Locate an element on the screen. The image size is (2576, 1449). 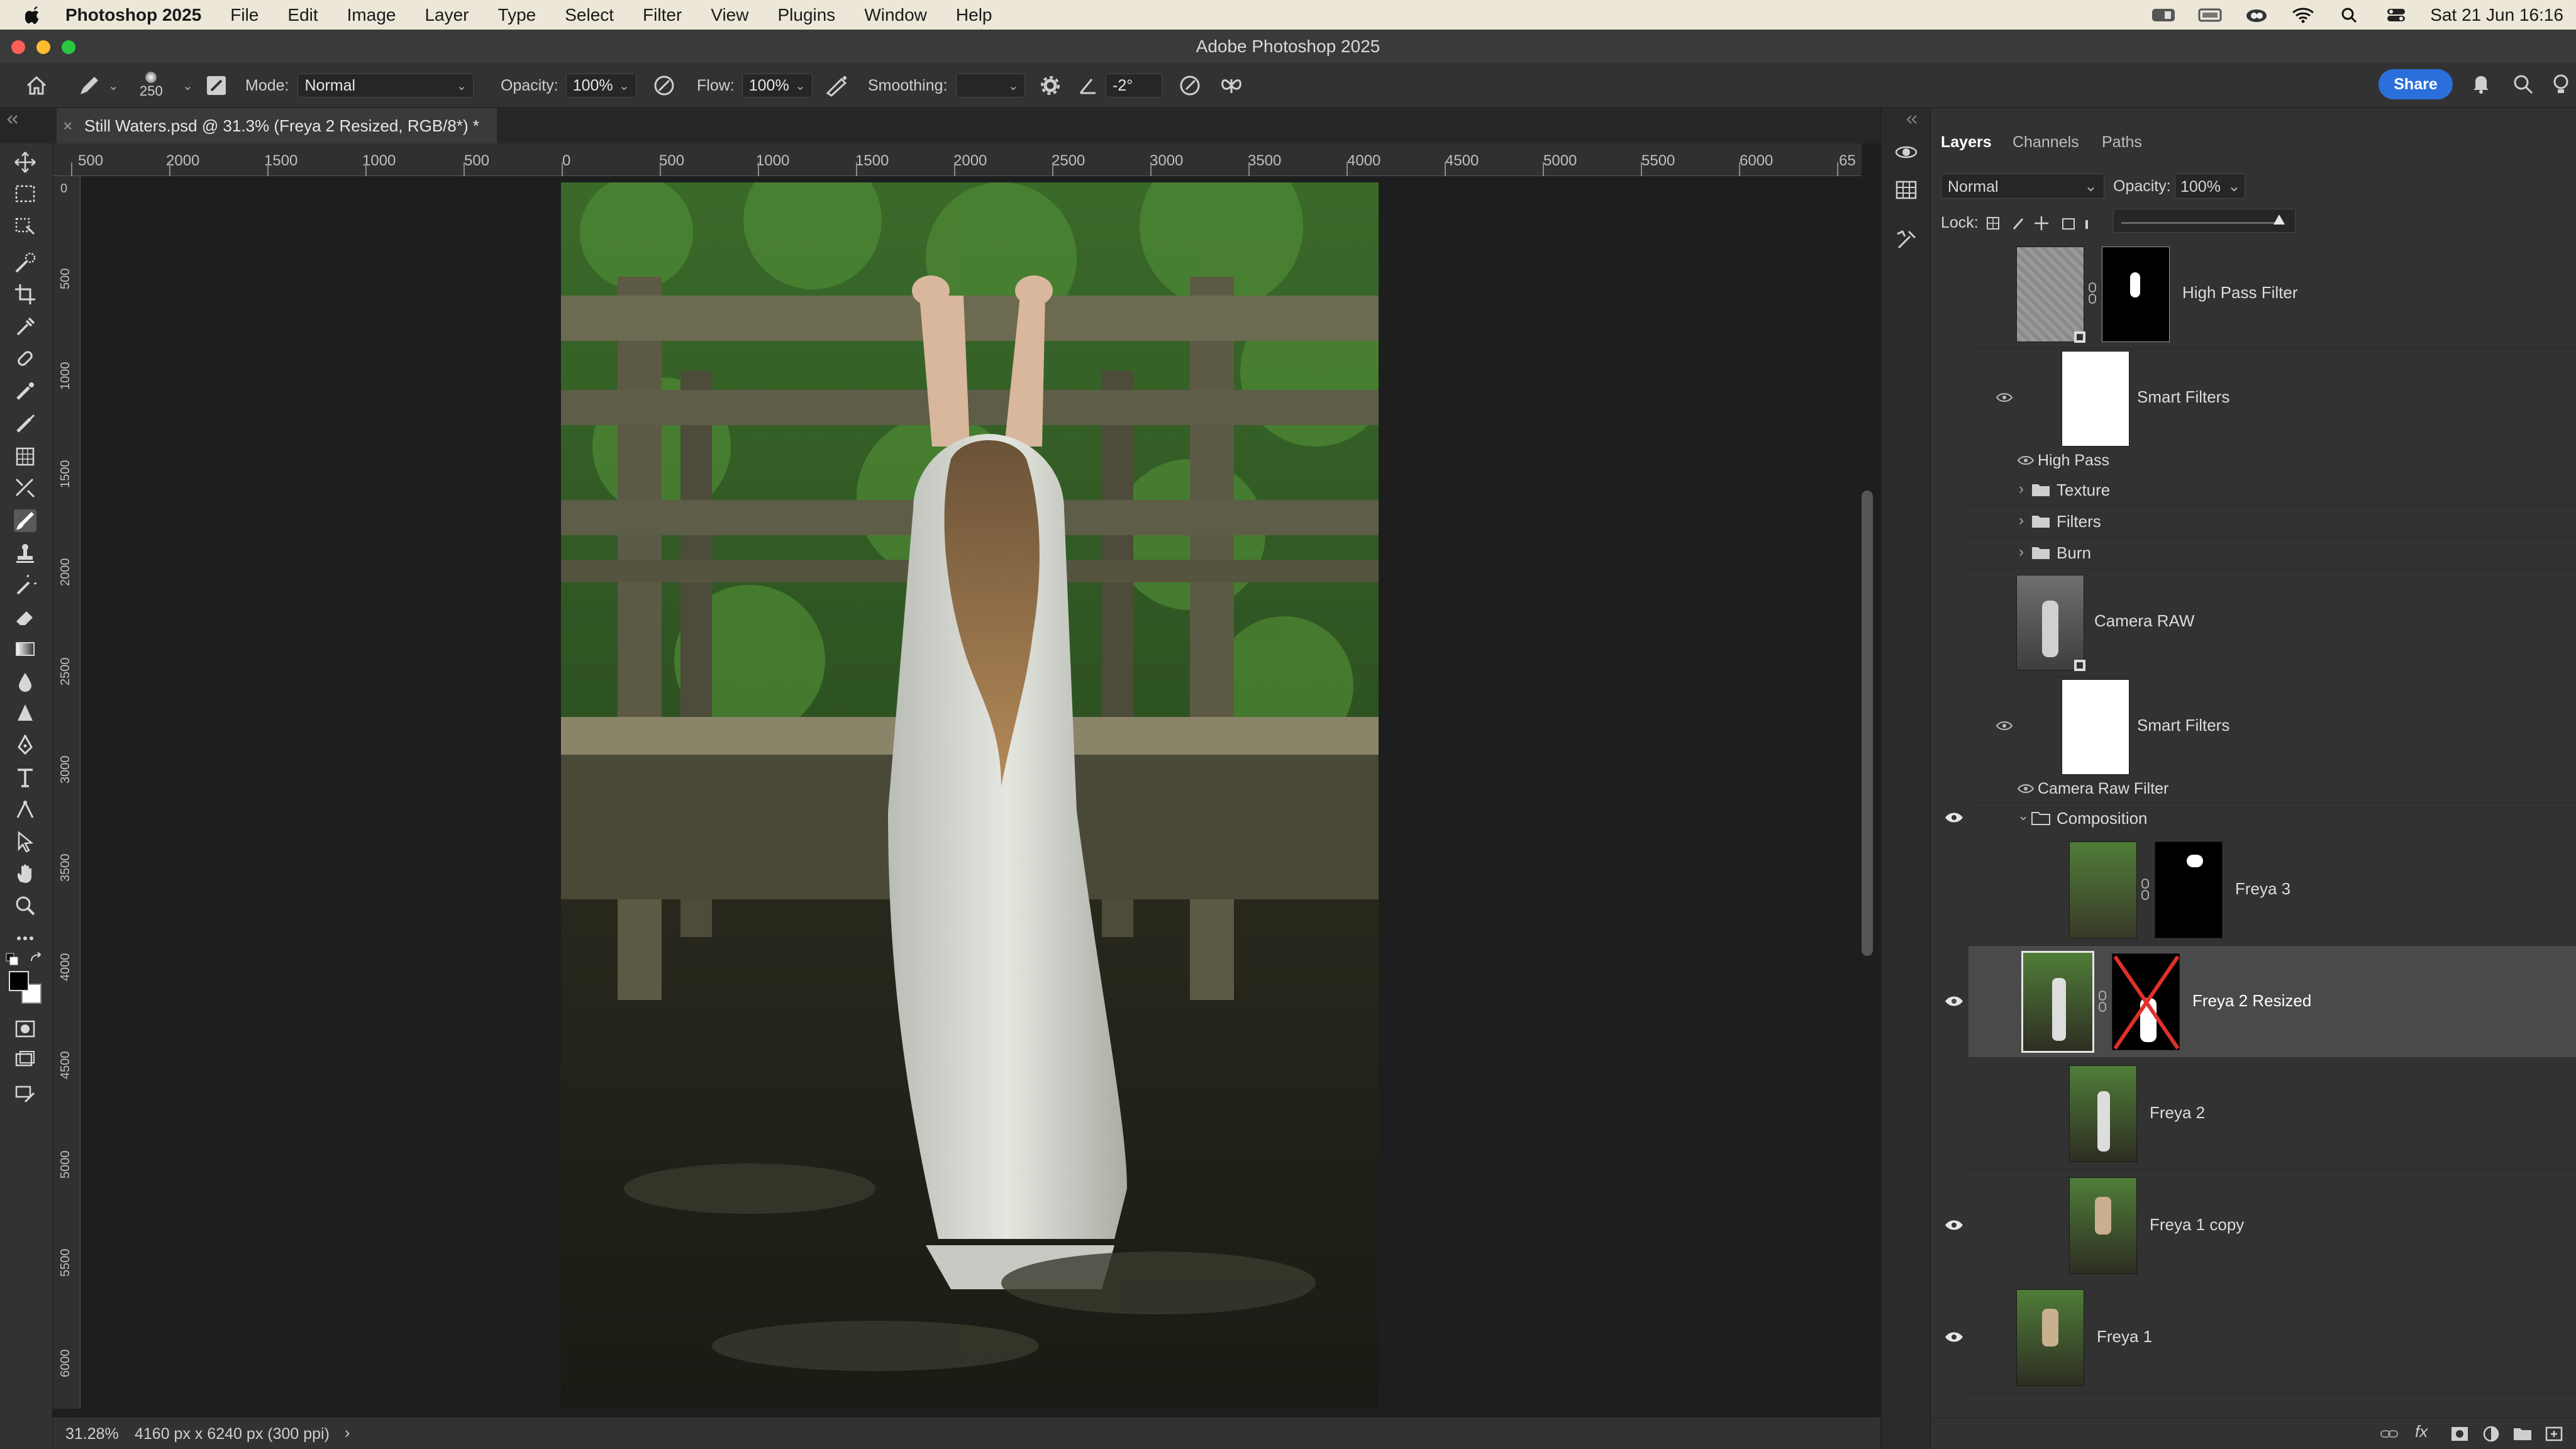
menu-select: Select is located at coordinates (589, 15).